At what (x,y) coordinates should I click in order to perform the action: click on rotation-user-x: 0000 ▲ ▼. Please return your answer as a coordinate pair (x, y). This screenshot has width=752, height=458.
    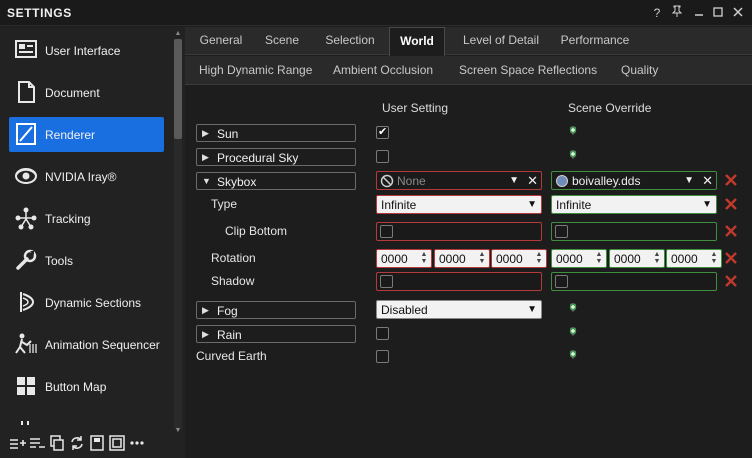
    Looking at the image, I should click on (404, 258).